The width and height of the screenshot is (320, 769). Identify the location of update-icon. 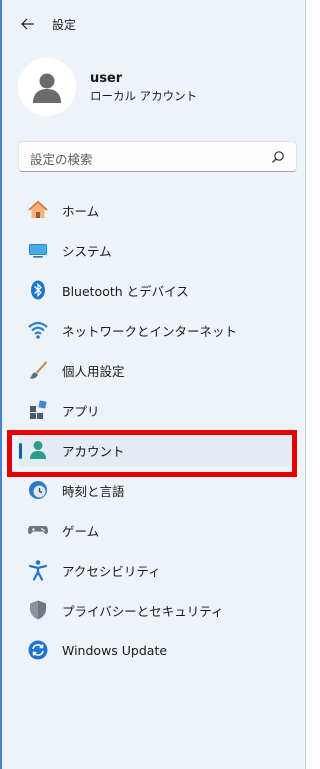
(38, 650).